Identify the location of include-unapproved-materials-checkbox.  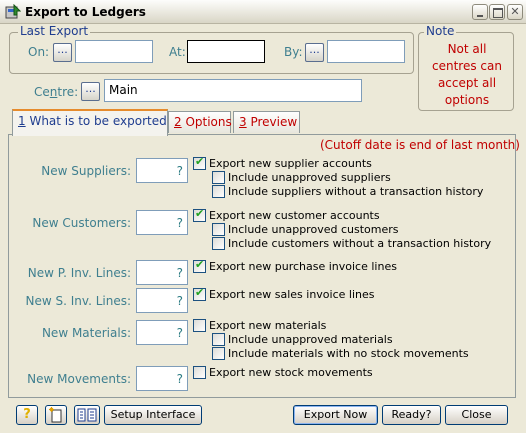
(218, 339).